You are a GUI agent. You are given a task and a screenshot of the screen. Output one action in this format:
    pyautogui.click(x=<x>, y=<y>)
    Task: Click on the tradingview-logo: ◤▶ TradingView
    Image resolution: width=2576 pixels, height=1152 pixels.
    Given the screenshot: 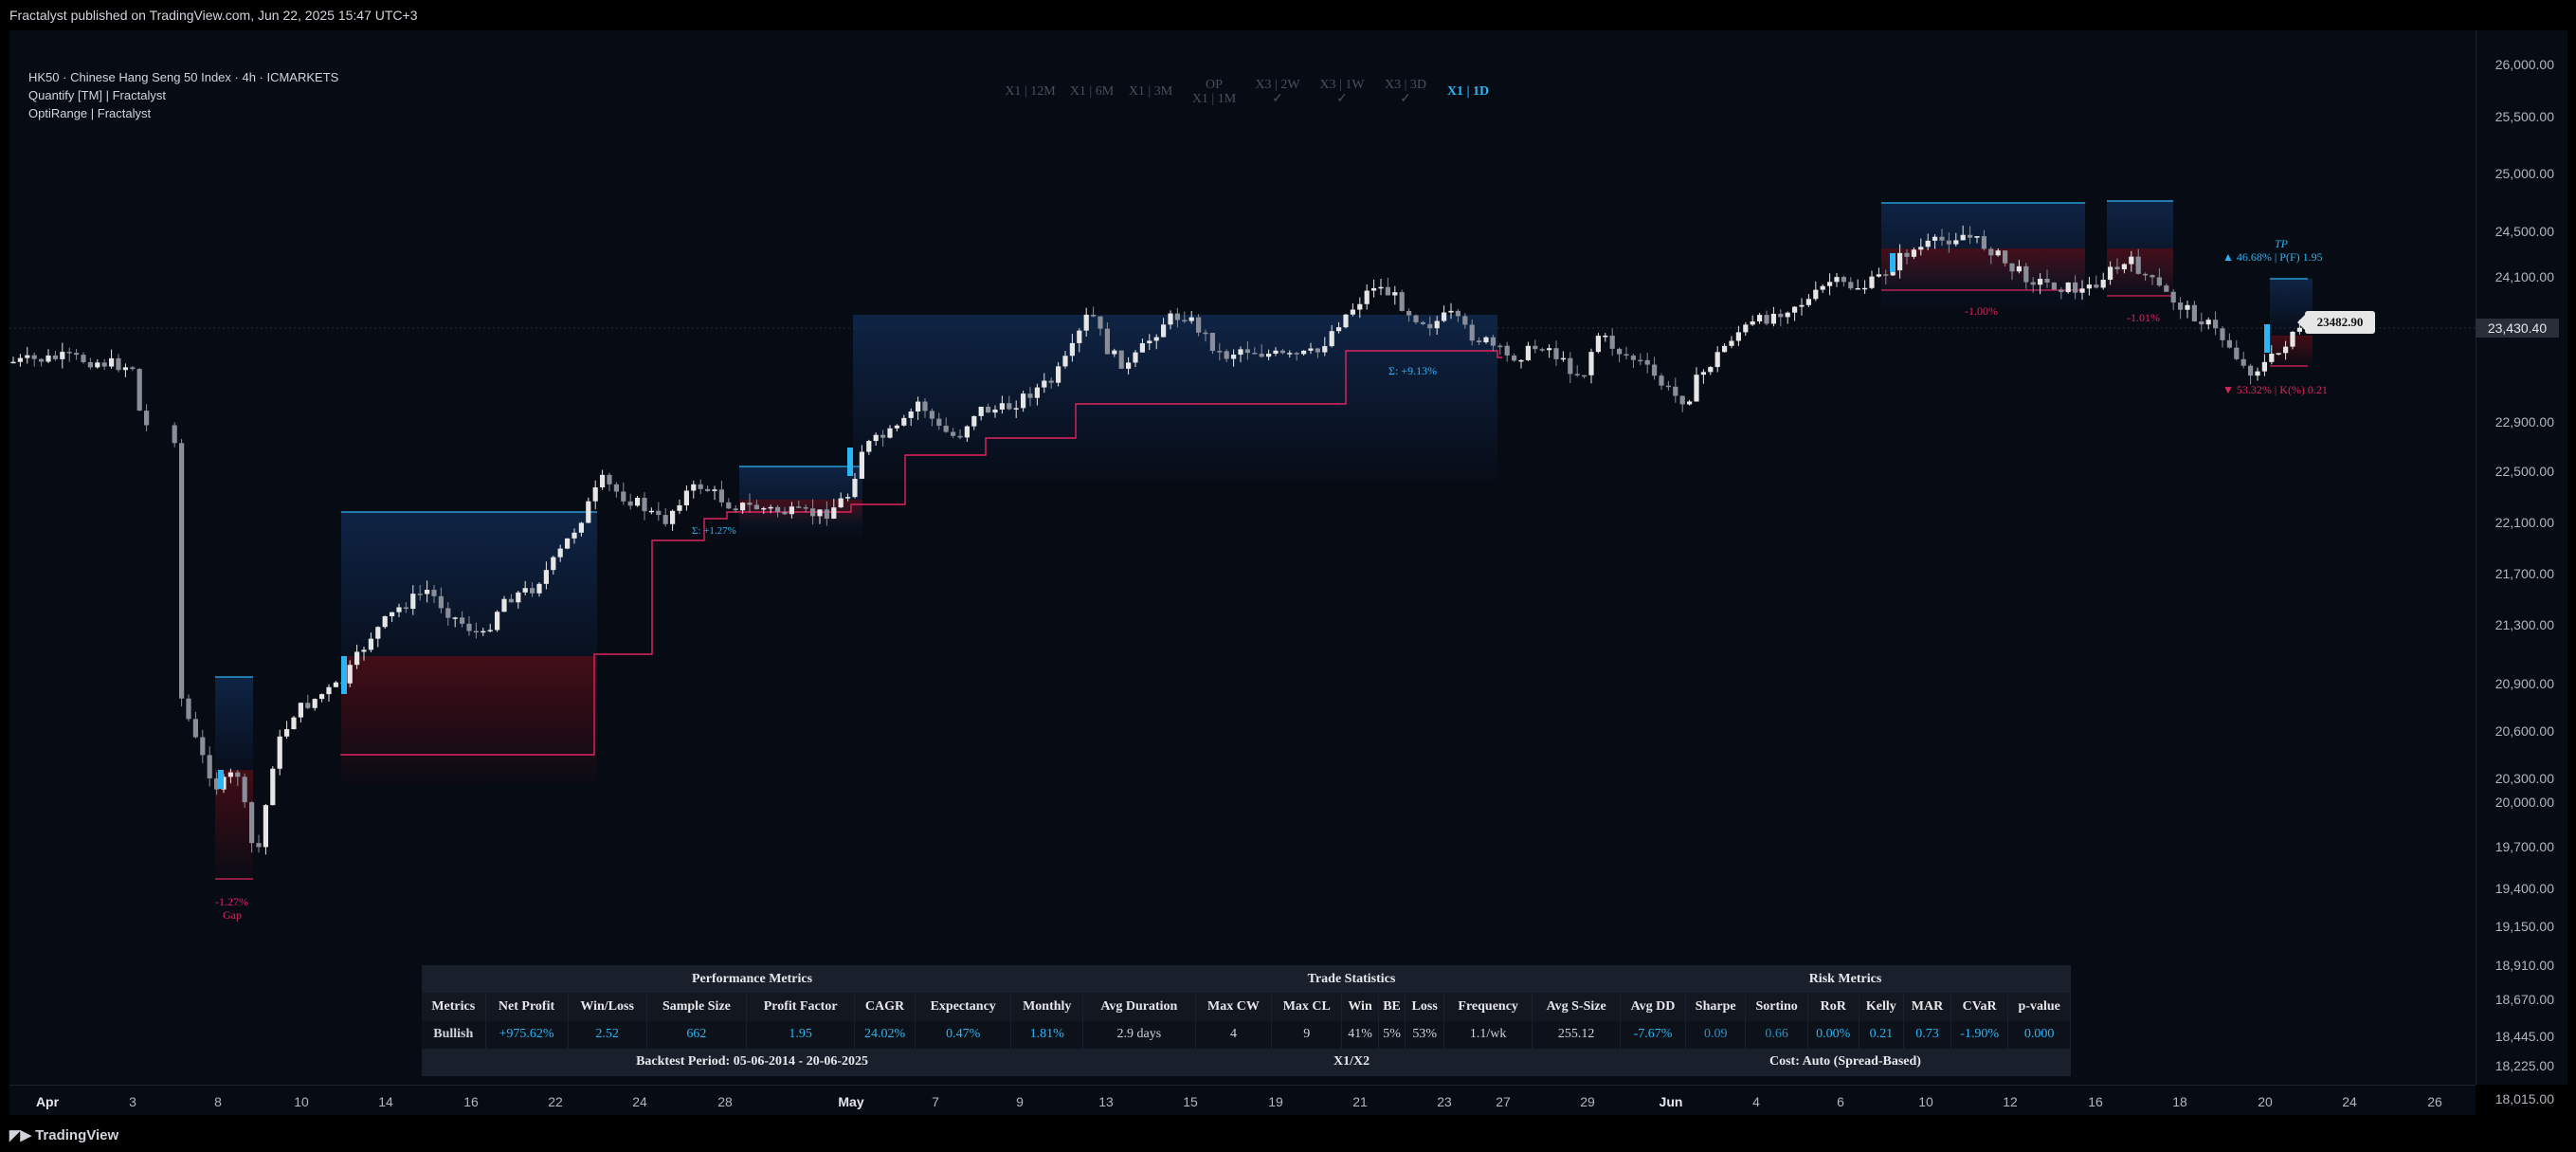 What is the action you would take?
    pyautogui.click(x=63, y=1134)
    